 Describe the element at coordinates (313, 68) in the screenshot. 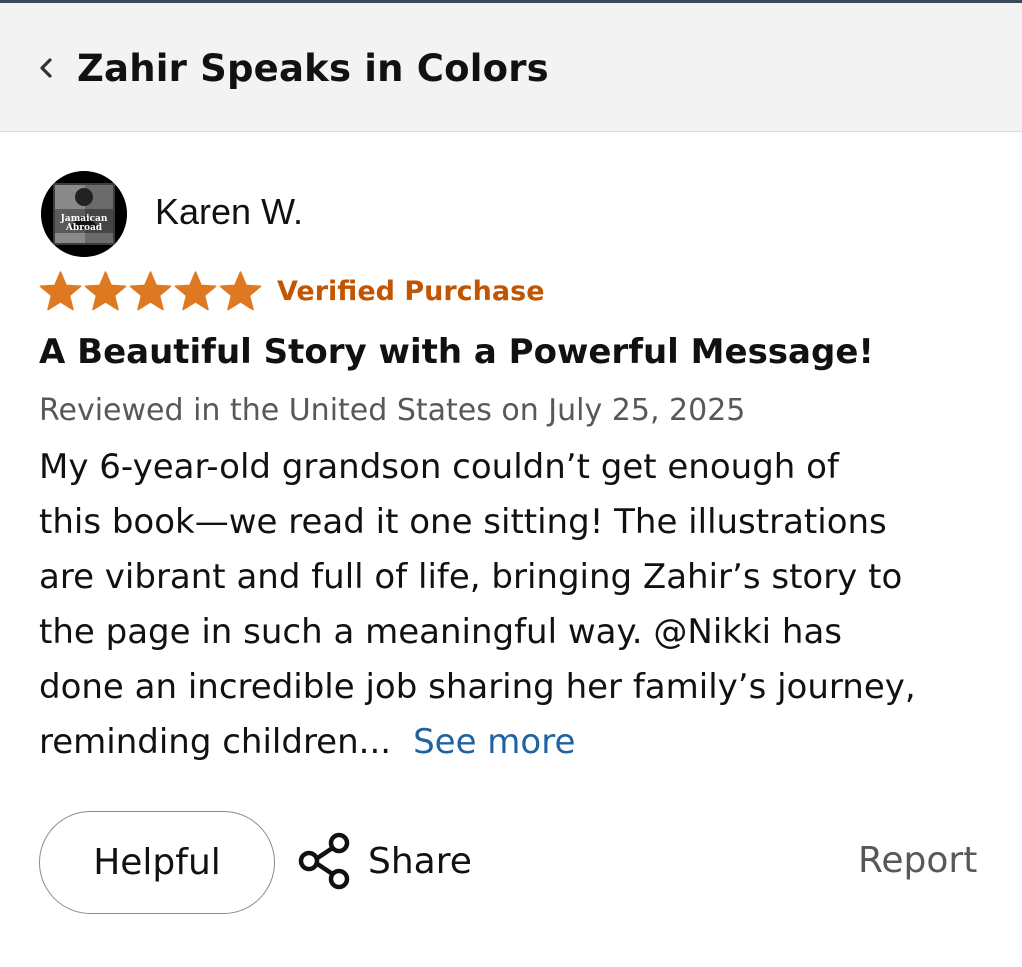

I see `page-title: Zahir Speaks in Colors` at that location.